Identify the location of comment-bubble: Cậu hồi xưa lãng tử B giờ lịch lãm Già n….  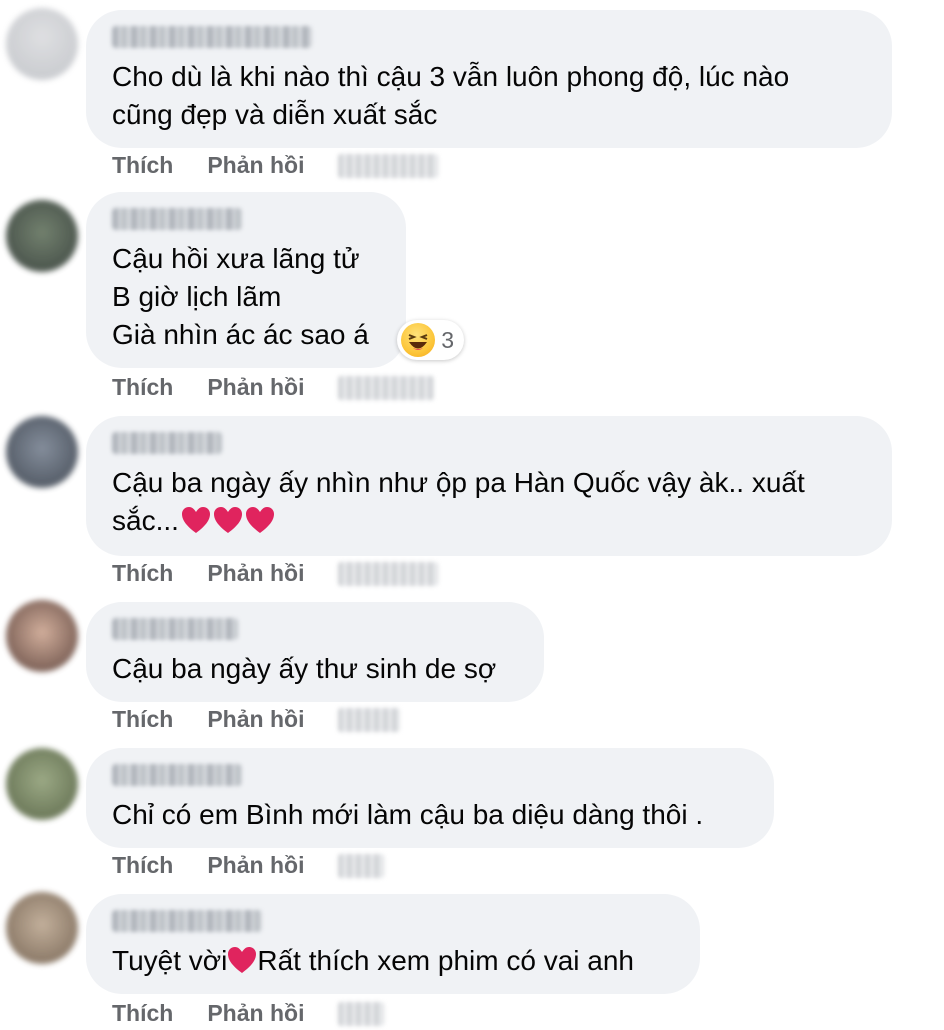
(275, 280).